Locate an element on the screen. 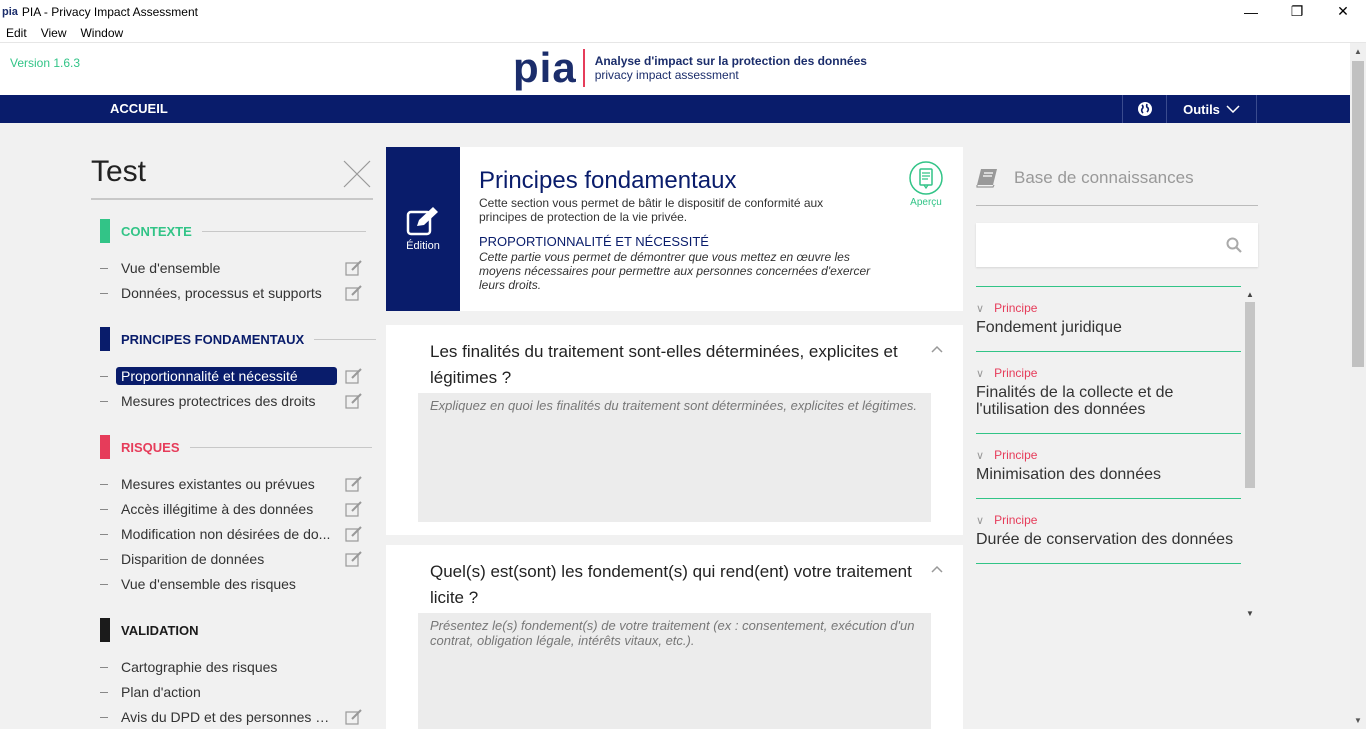 Image resolution: width=1366 pixels, height=729 pixels. sidebar-item-cartographie: Cartographie des risques is located at coordinates (232, 667).